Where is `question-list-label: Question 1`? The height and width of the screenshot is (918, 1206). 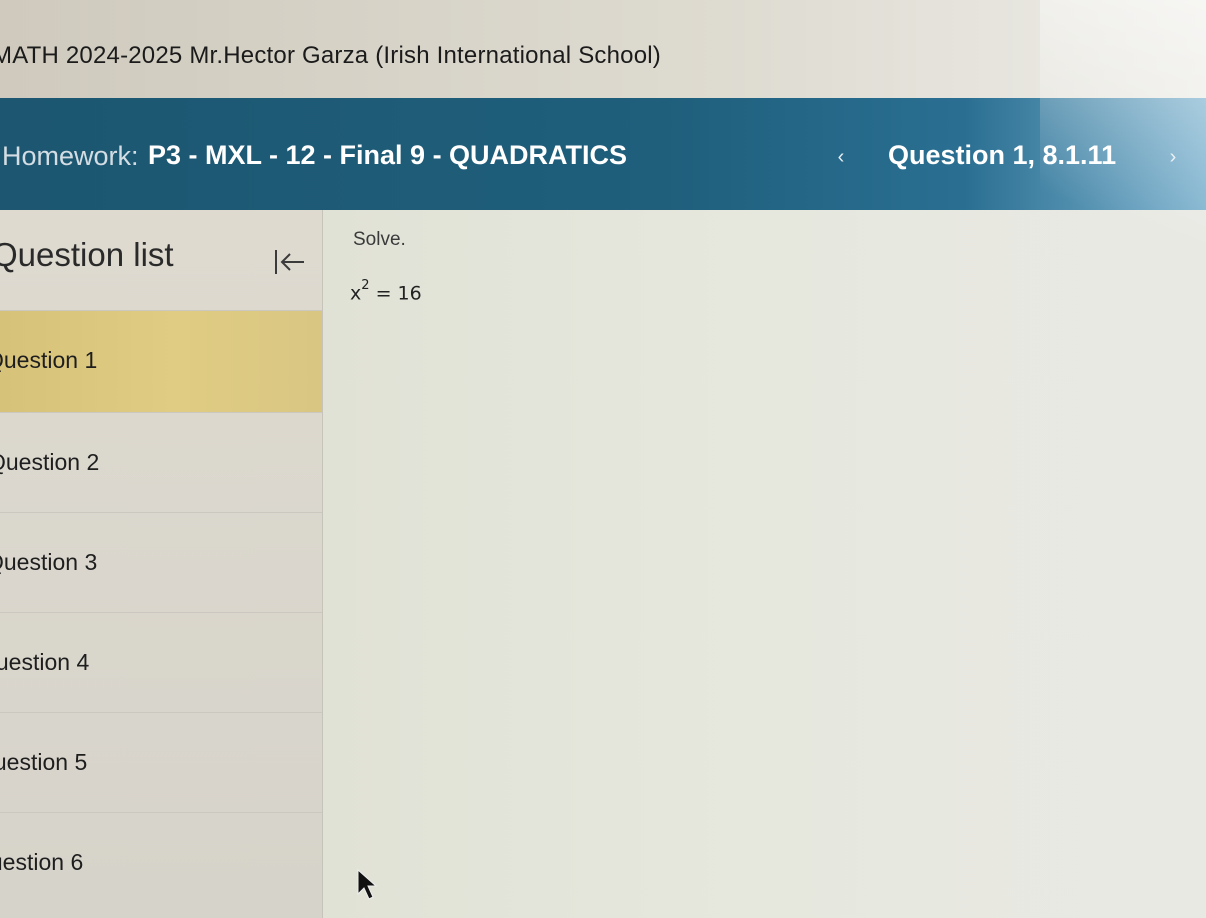 question-list-label: Question 1 is located at coordinates (49, 360).